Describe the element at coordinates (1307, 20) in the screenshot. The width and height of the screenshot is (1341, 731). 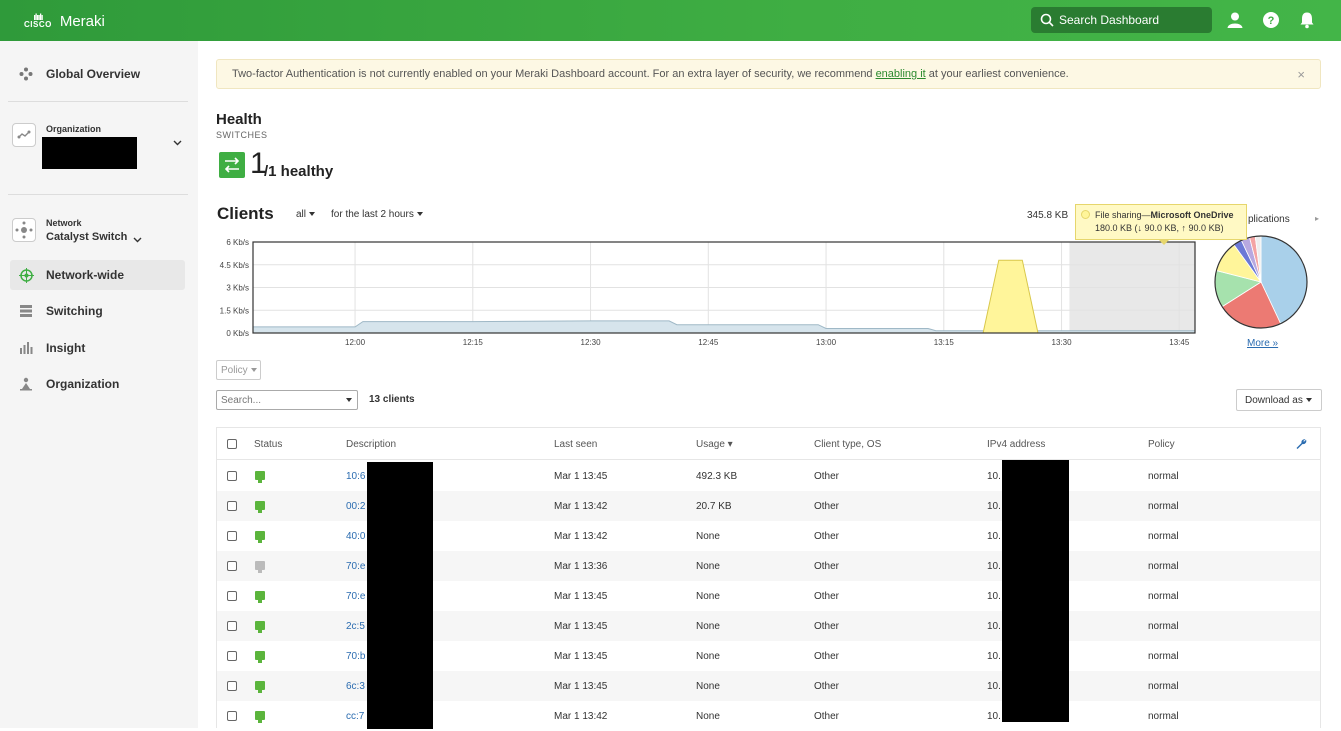
I see `notifications-bell-icon` at that location.